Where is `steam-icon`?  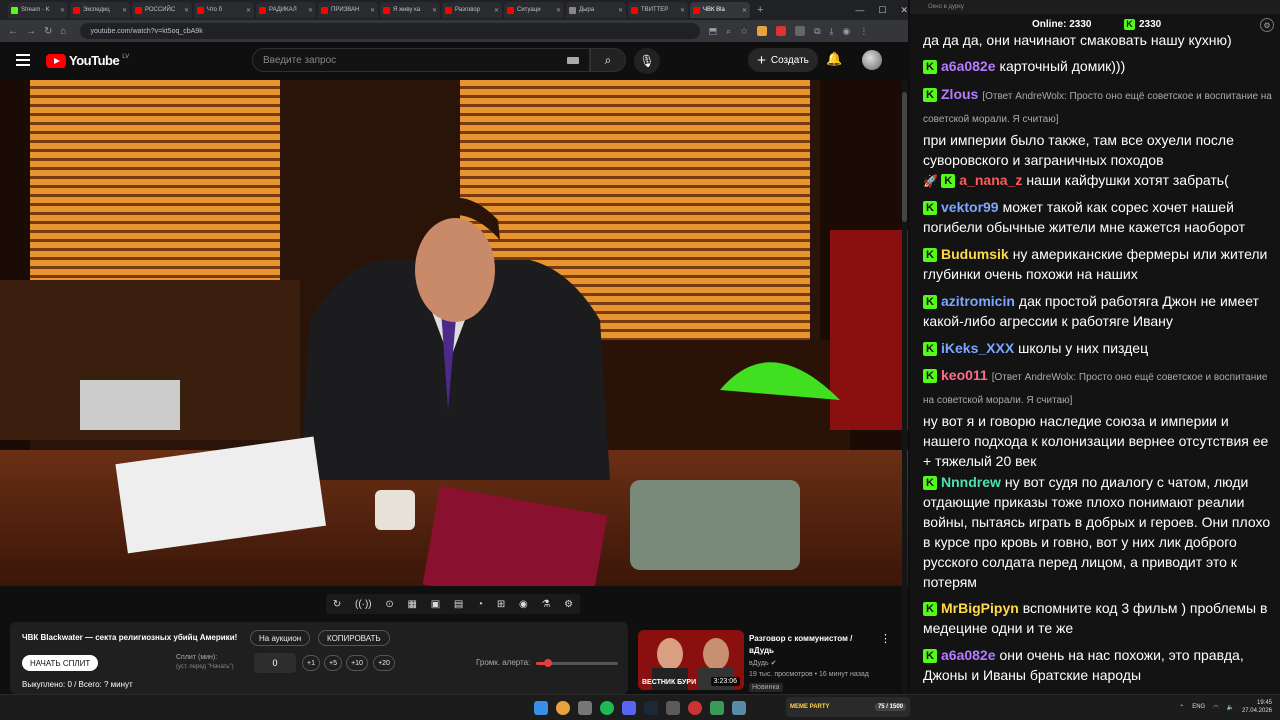
steam-icon is located at coordinates (651, 708).